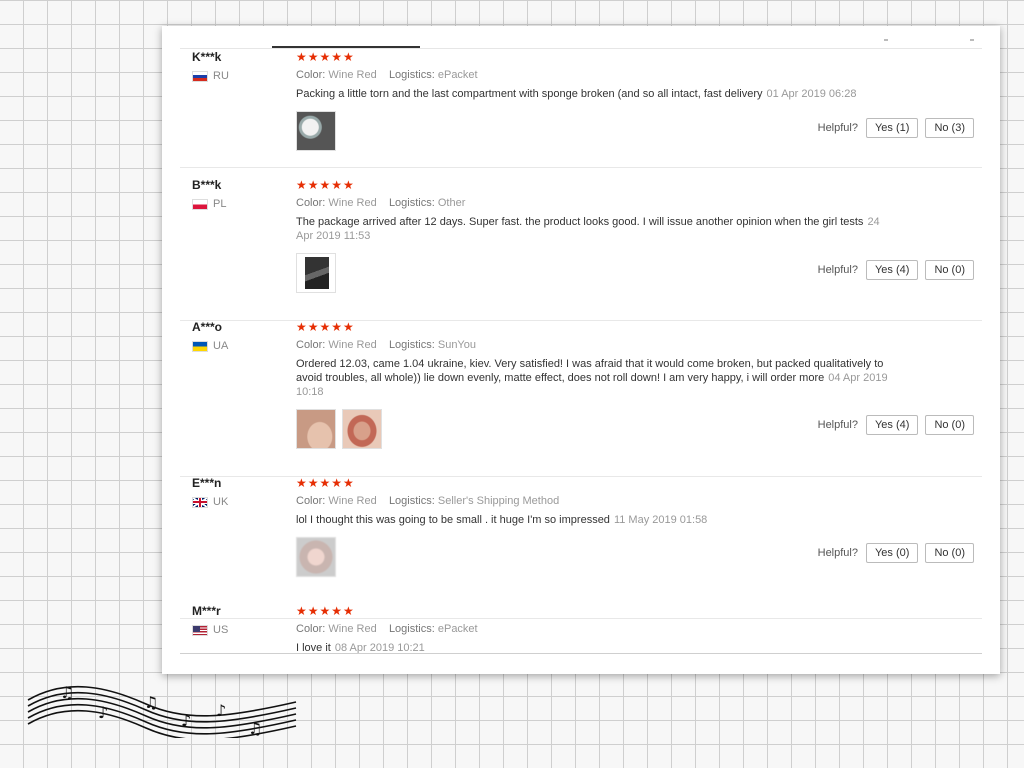  I want to click on flag-pl-icon, so click(200, 204).